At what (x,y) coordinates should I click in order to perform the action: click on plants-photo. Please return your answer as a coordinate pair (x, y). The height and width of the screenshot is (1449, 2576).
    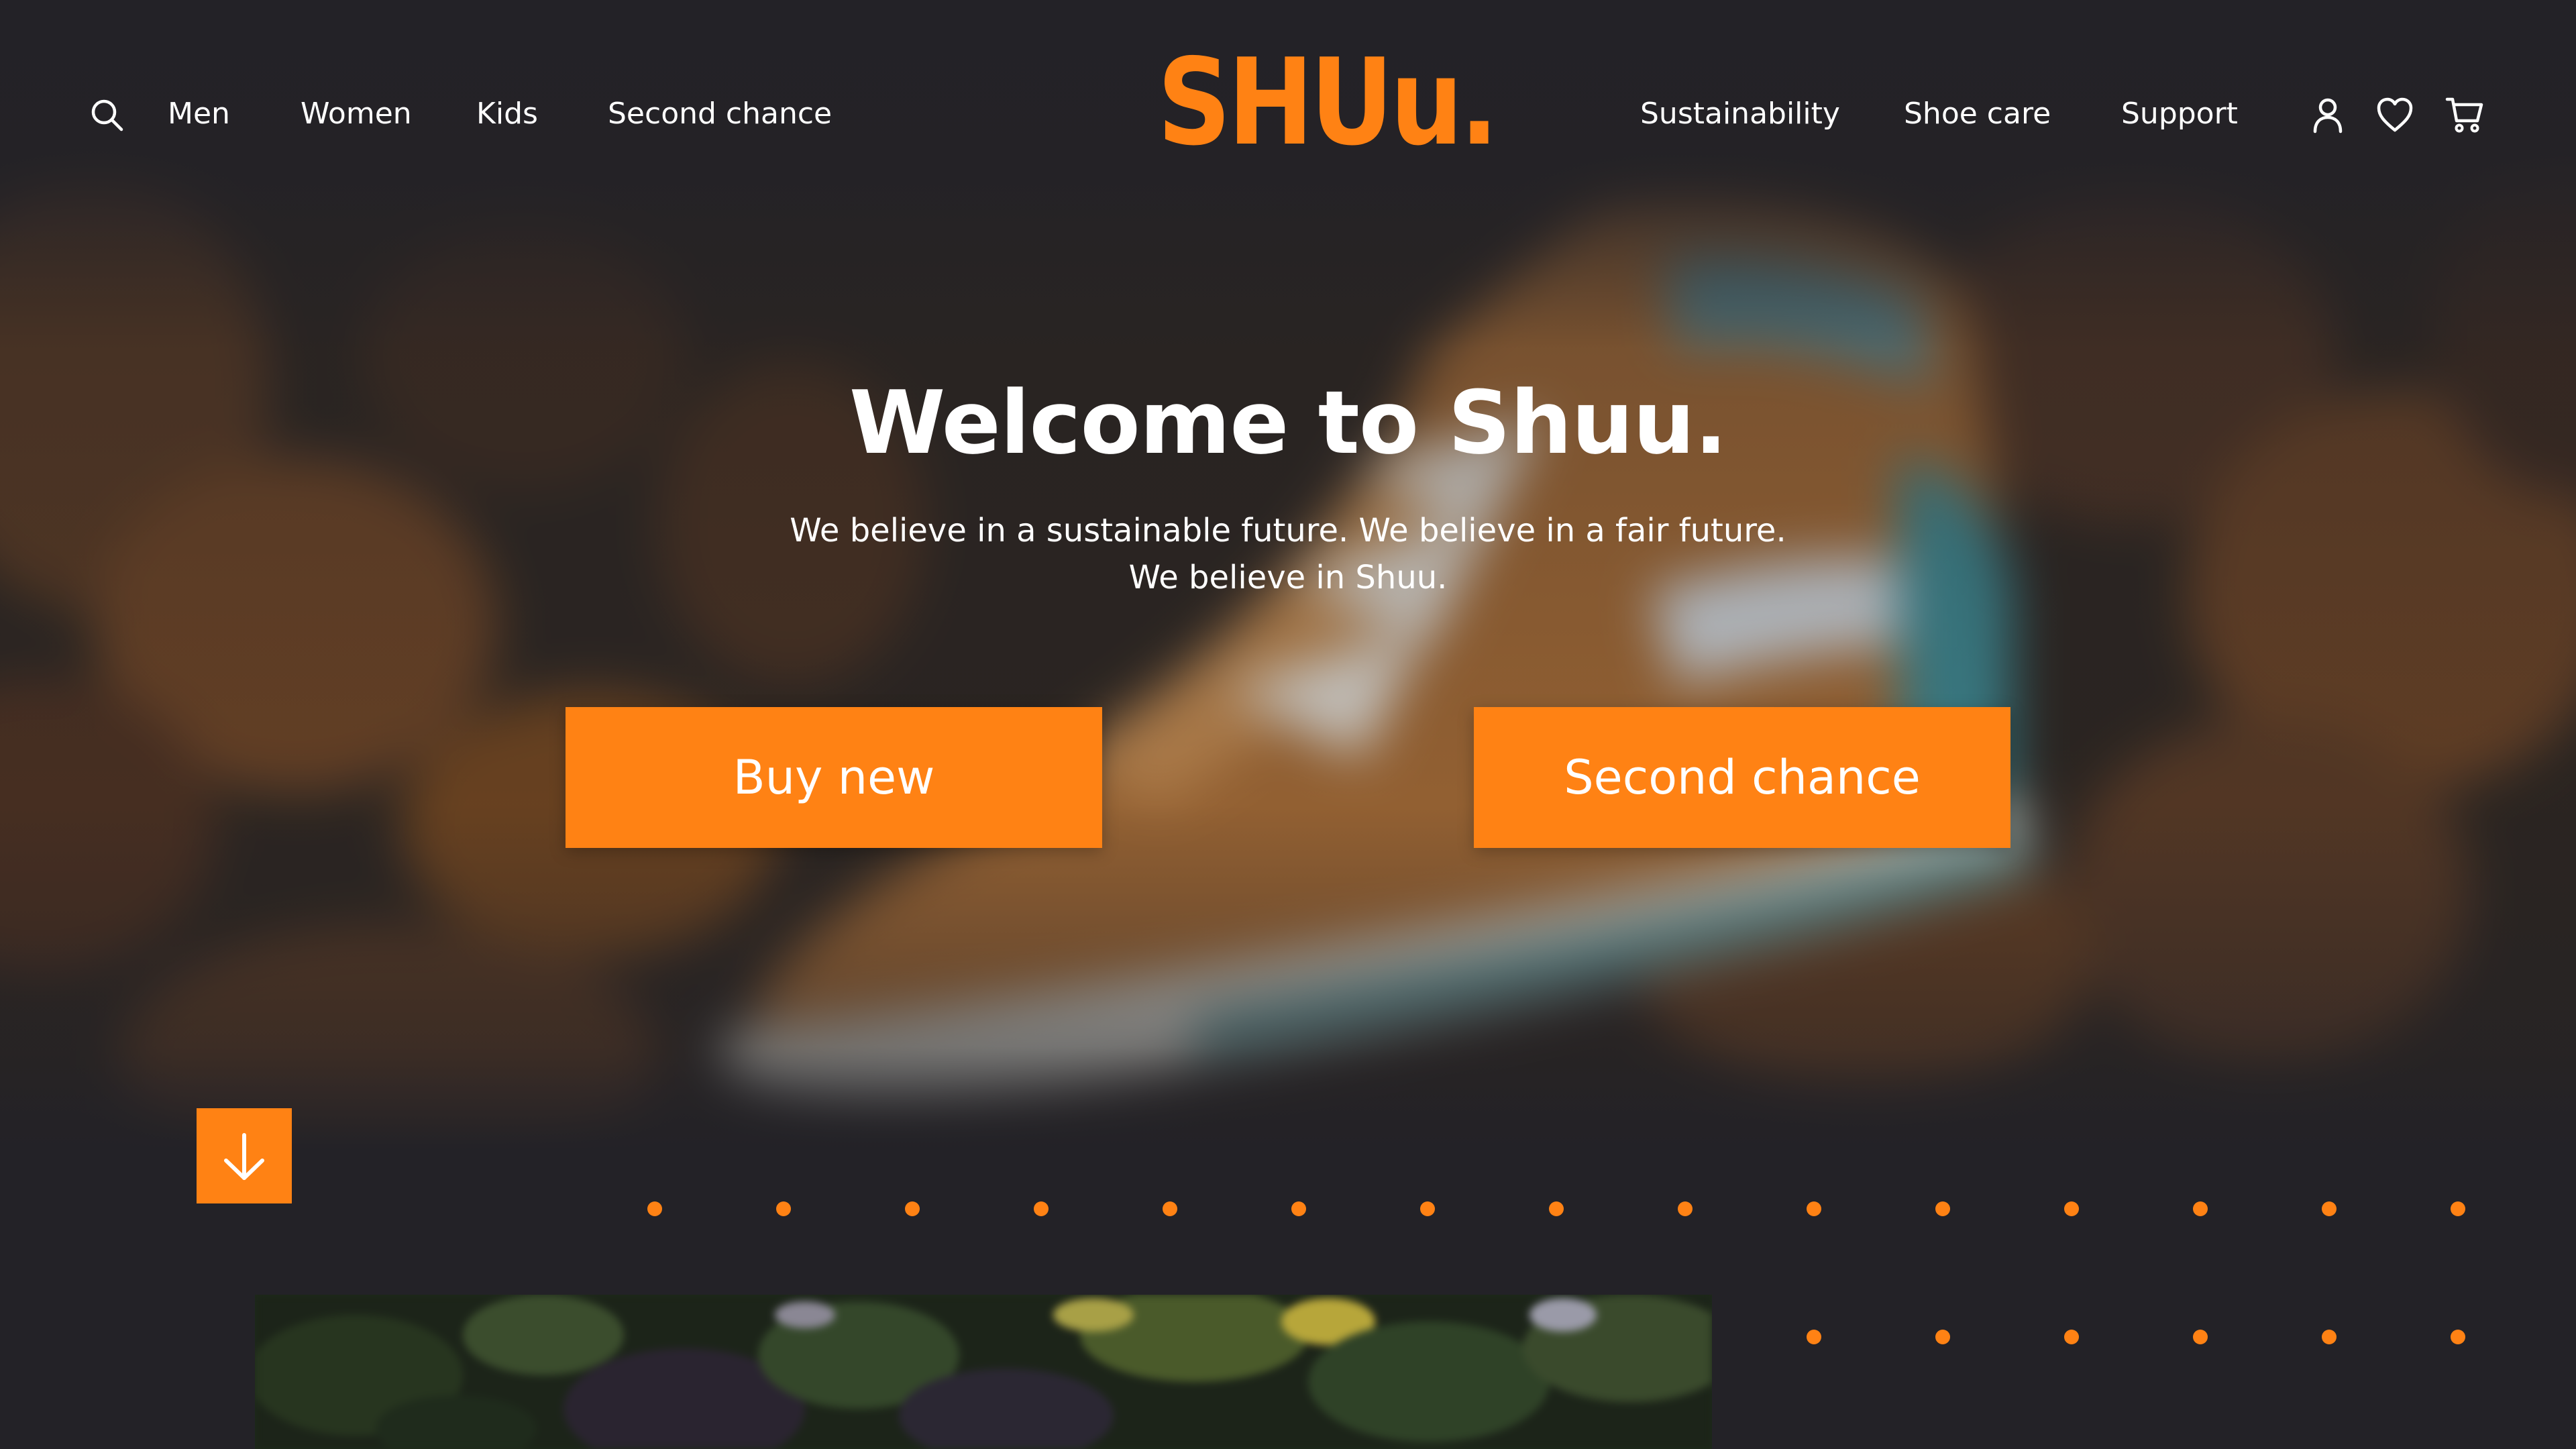
    Looking at the image, I should click on (983, 1372).